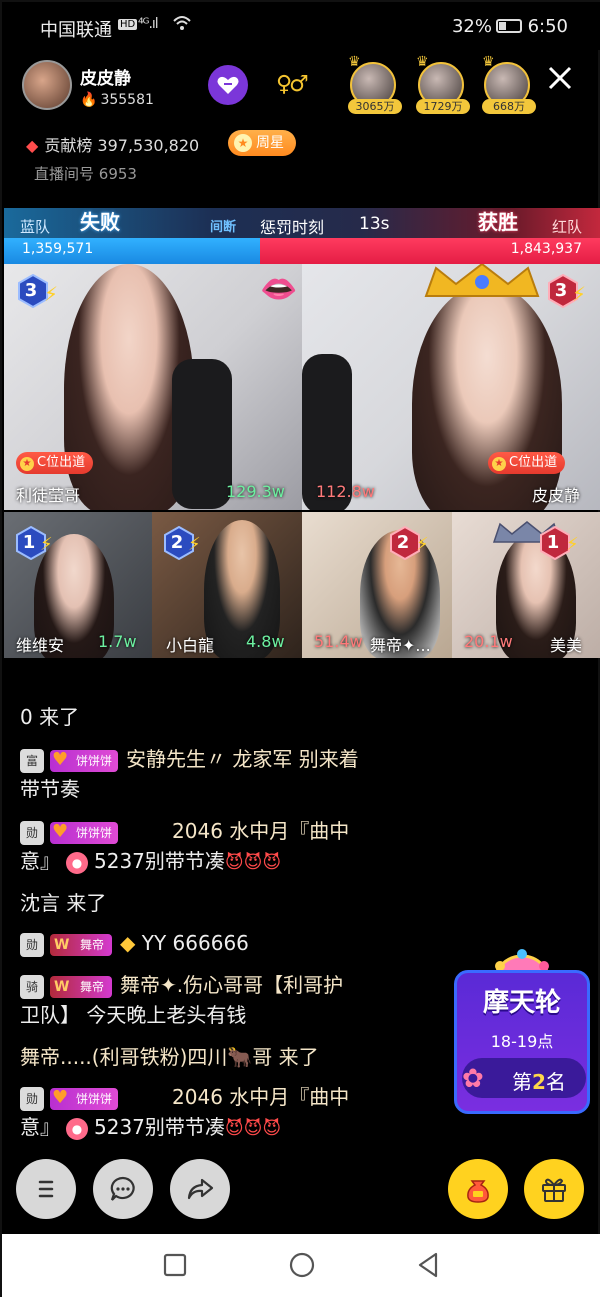 The image size is (600, 1297). I want to click on small-video-1: 1 ⚡ 维维安 1.7w, so click(78, 585).